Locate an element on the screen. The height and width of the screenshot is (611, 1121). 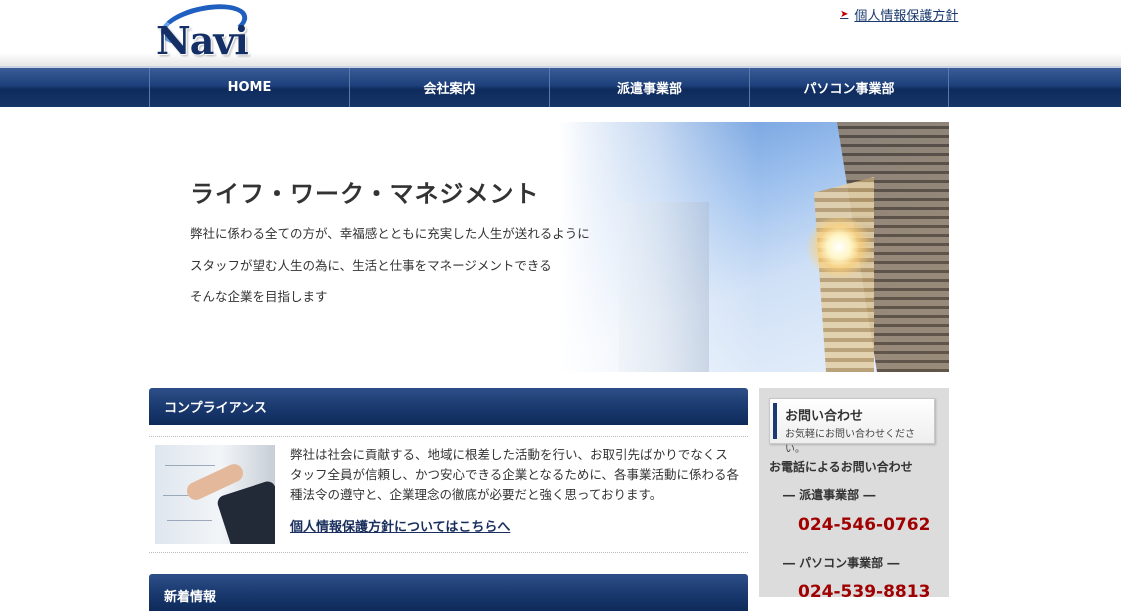
phone-number: 024-539-8813 is located at coordinates (864, 592).